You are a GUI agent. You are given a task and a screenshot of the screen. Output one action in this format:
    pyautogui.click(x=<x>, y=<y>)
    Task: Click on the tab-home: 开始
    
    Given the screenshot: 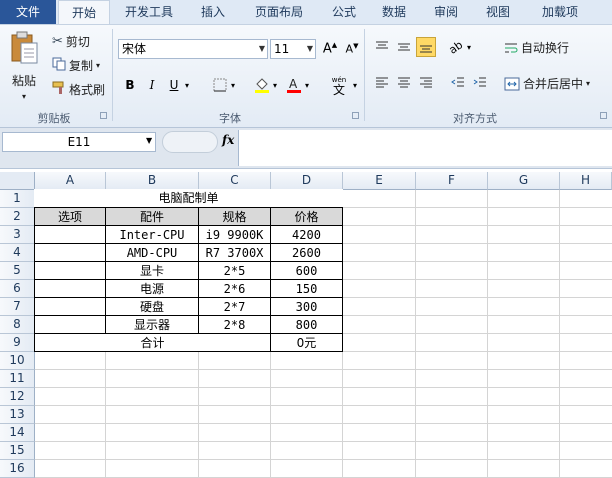 What is the action you would take?
    pyautogui.click(x=84, y=12)
    